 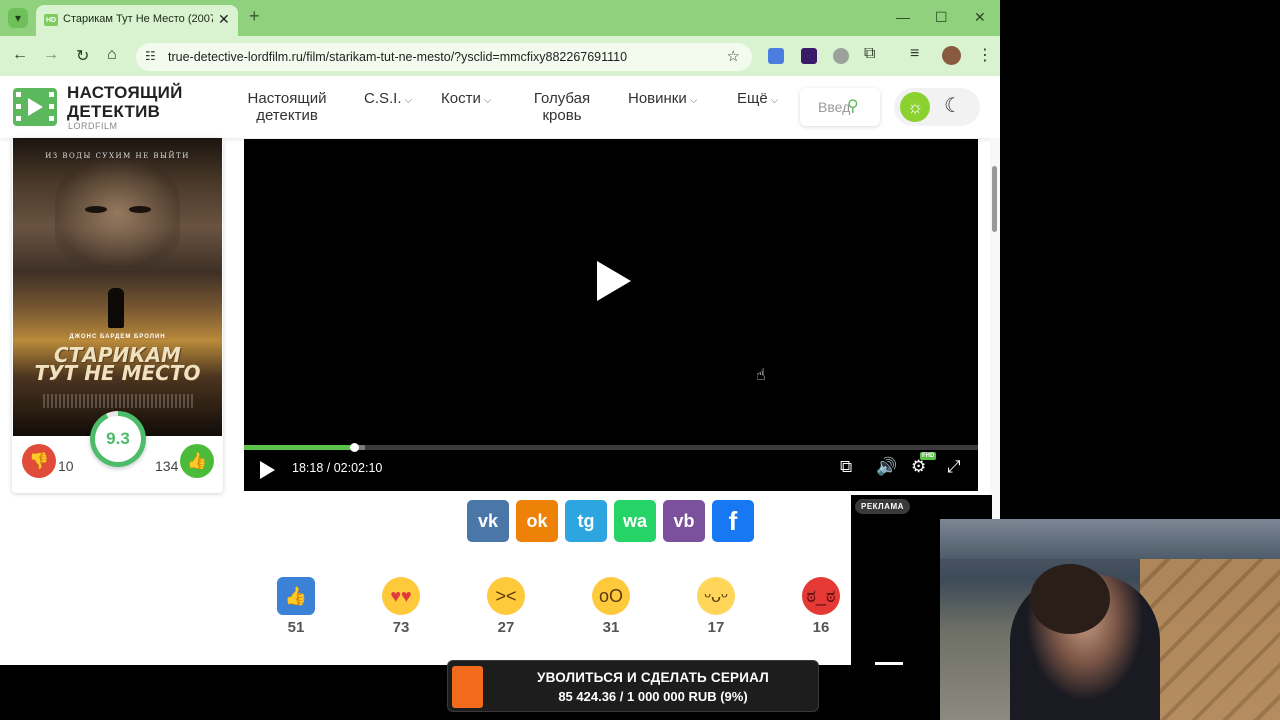 What do you see at coordinates (388, 99) in the screenshot?
I see `nav-item-csi: C.S.I. ⌵` at bounding box center [388, 99].